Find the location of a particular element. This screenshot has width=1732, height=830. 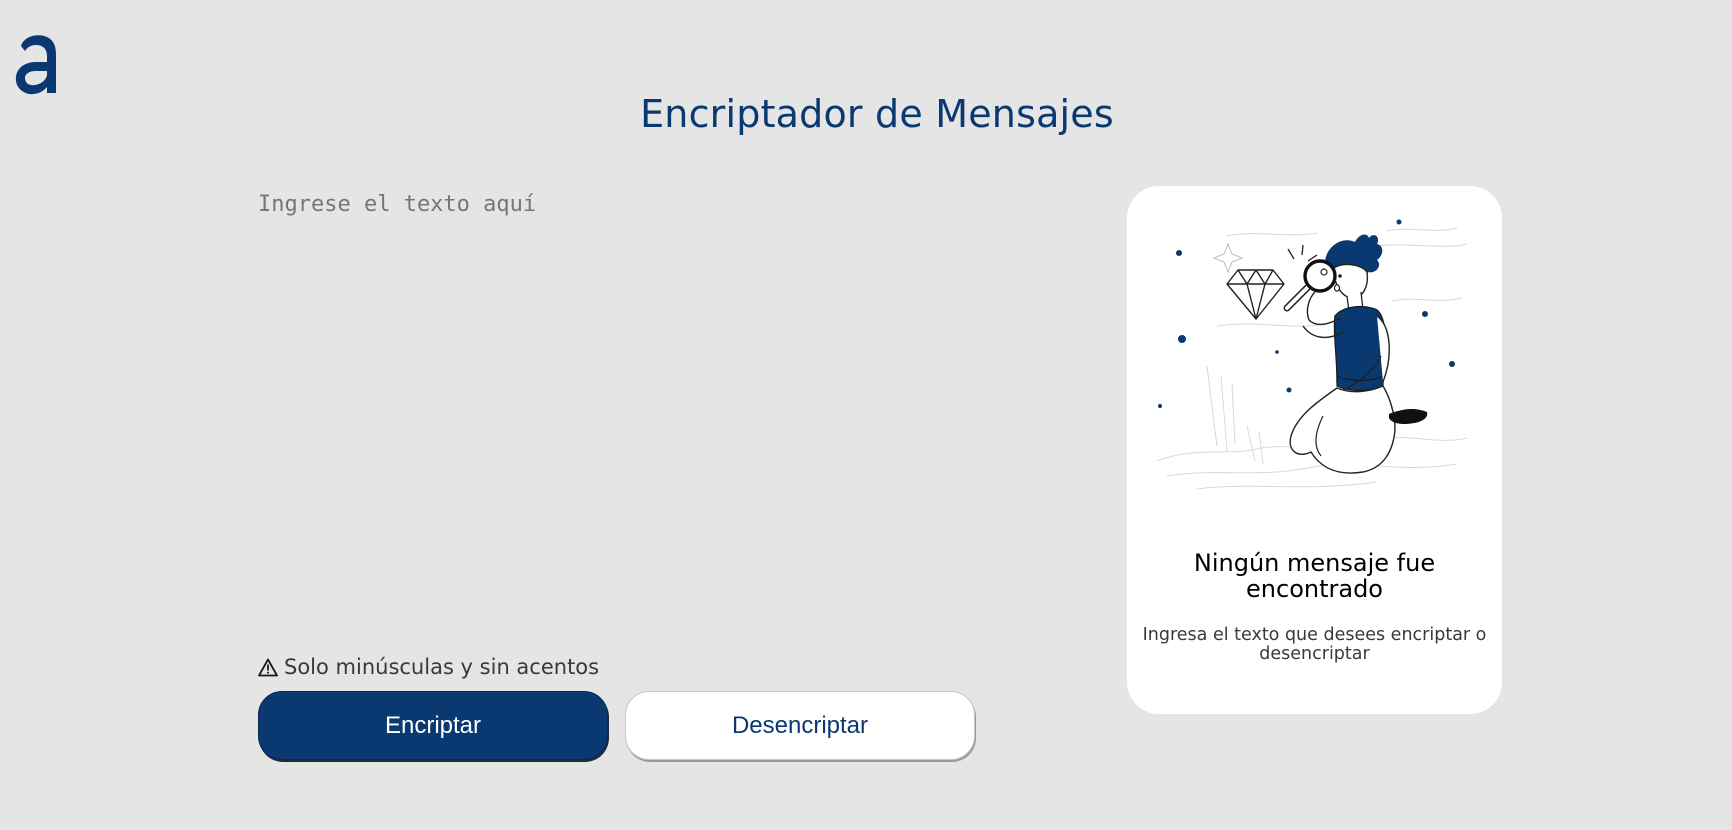

page-title: Encriptador de Mensajes is located at coordinates (877, 114).